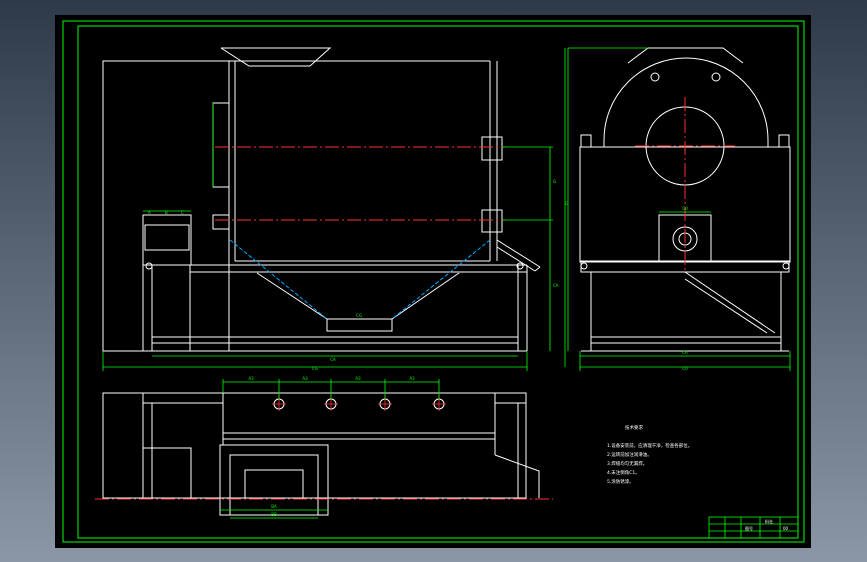 The width and height of the screenshot is (867, 562). Describe the element at coordinates (166, 212) in the screenshot. I see `dim-left-small-2: B` at that location.